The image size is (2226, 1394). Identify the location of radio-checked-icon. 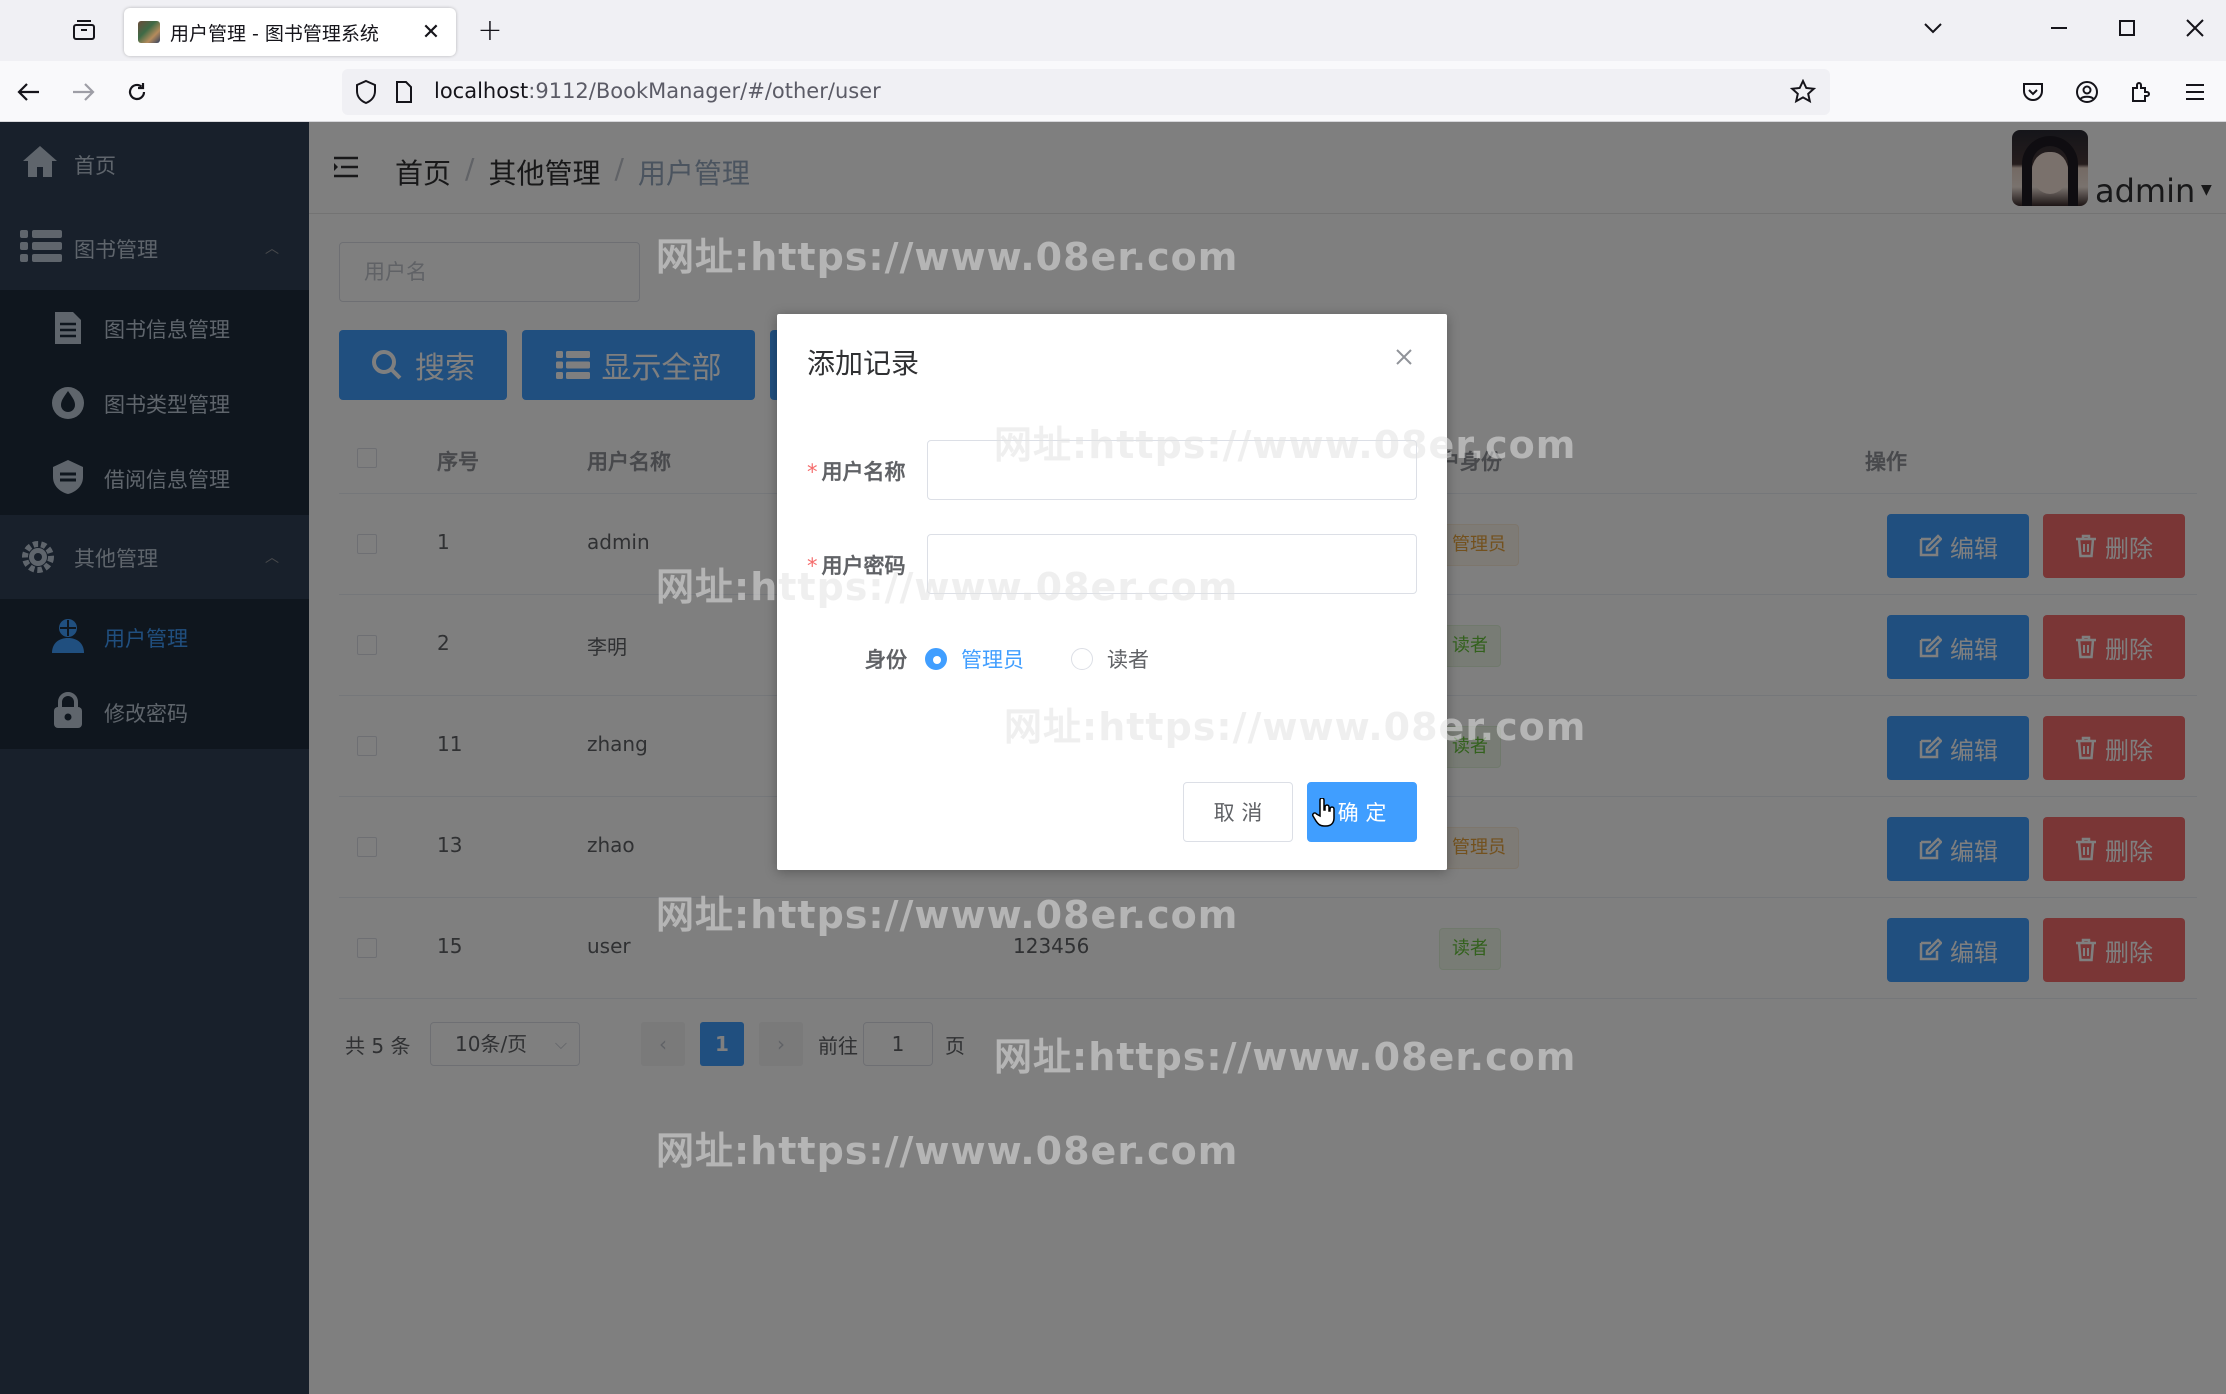
(936, 659).